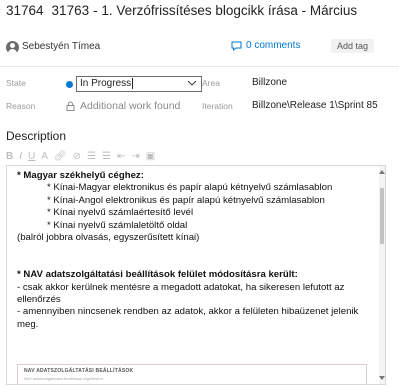 The height and width of the screenshot is (388, 399). What do you see at coordinates (70, 10) in the screenshot?
I see `parent-work-item-id: 31763` at bounding box center [70, 10].